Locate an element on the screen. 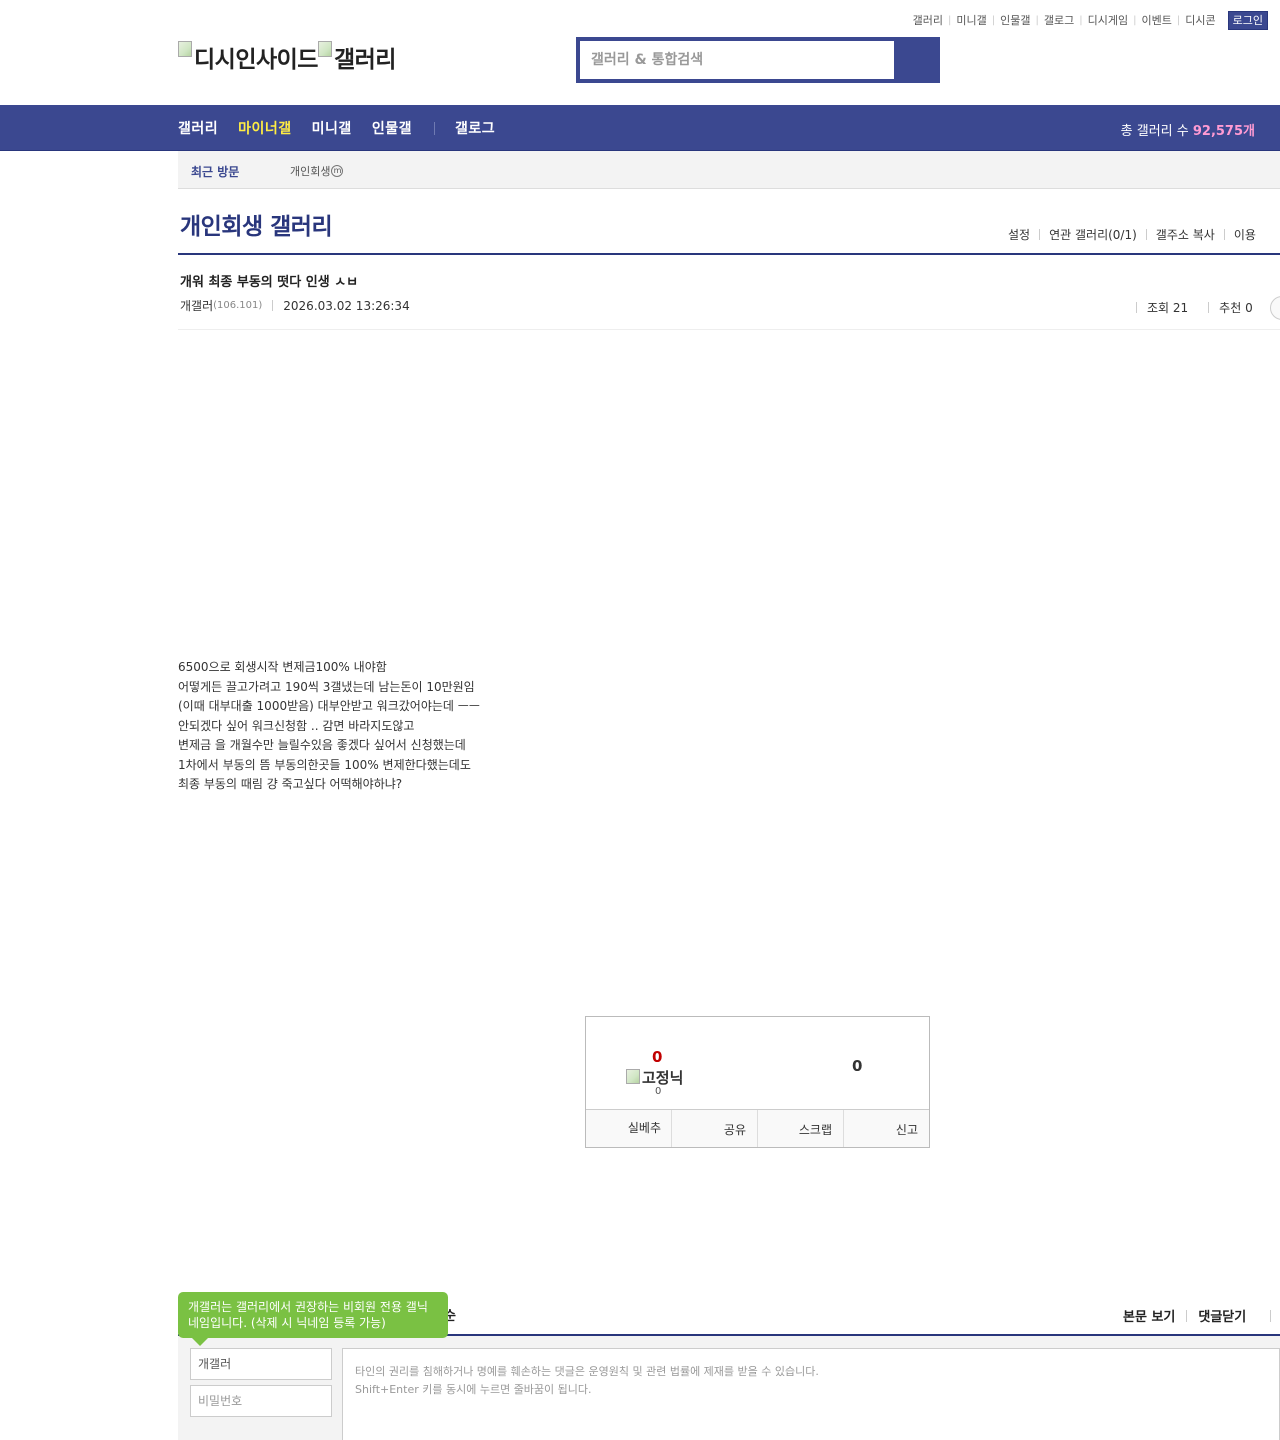 The height and width of the screenshot is (1440, 1280). post-stats: 조회 21 추천 0 is located at coordinates (1194, 307).